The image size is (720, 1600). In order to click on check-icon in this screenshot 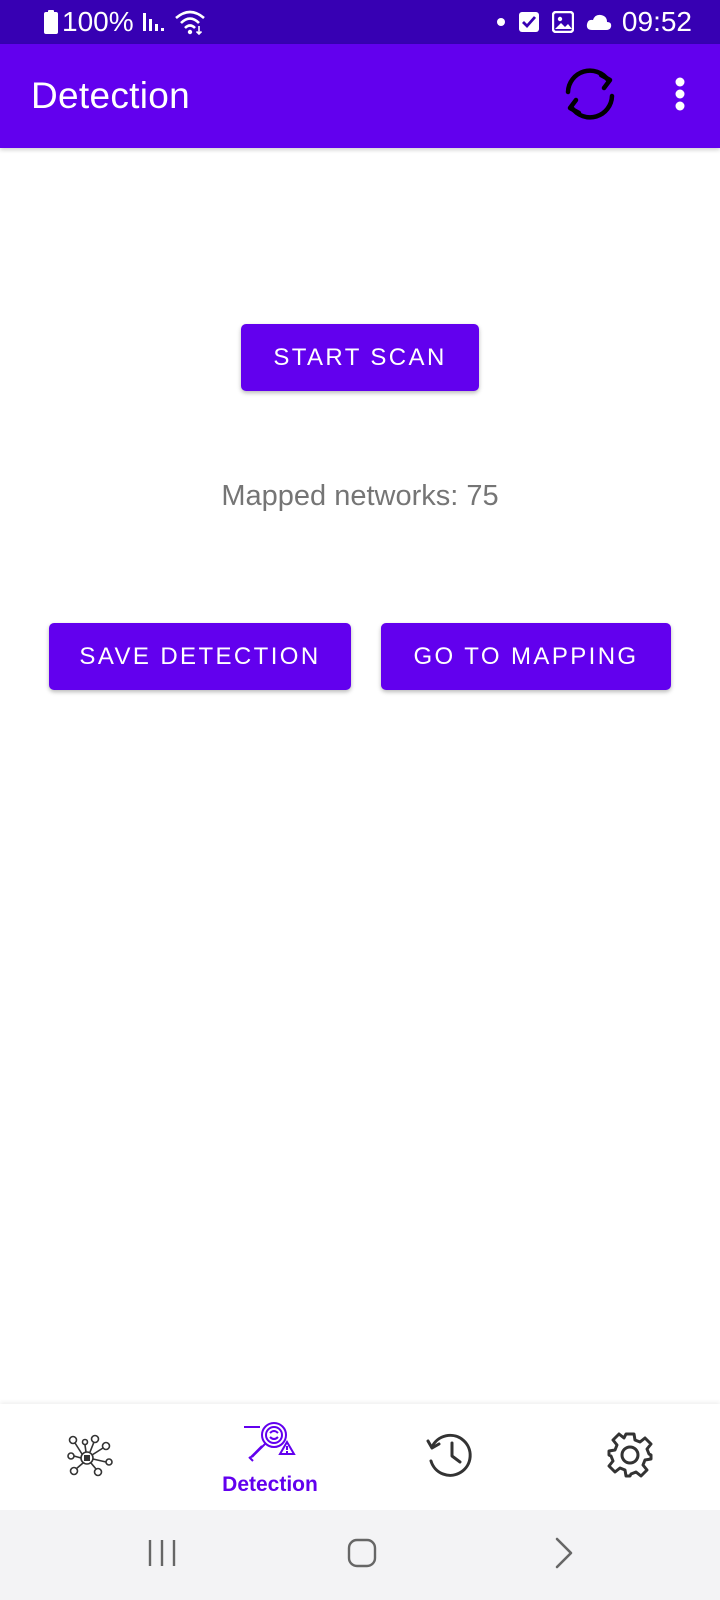, I will do `click(529, 22)`.